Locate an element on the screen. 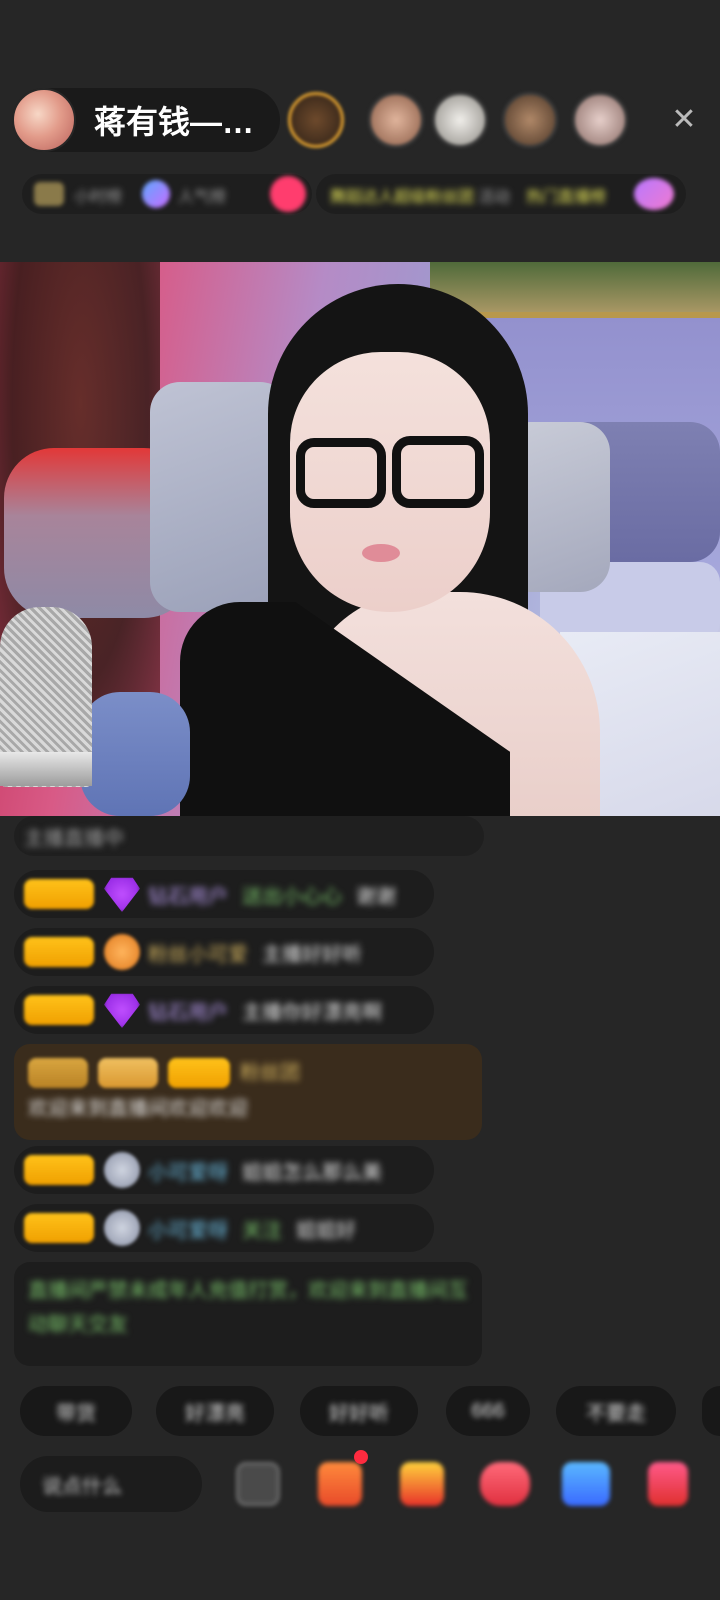 Image resolution: width=720 pixels, height=1600 pixels. quick-reply-label: 好漂亮 is located at coordinates (215, 1413).